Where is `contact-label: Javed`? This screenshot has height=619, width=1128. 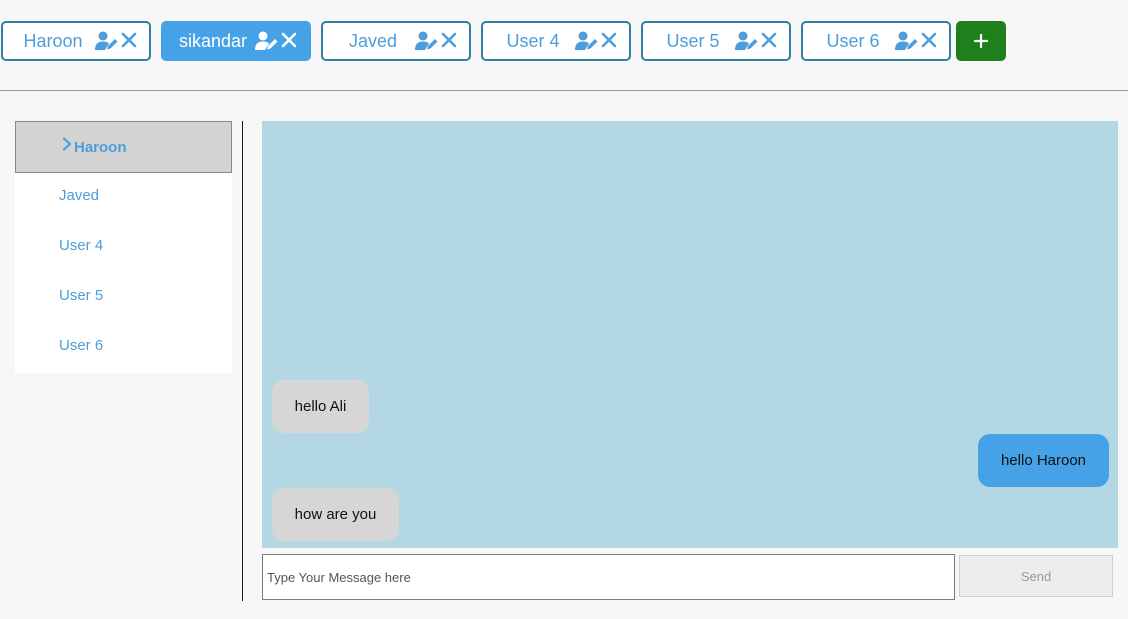
contact-label: Javed is located at coordinates (79, 195).